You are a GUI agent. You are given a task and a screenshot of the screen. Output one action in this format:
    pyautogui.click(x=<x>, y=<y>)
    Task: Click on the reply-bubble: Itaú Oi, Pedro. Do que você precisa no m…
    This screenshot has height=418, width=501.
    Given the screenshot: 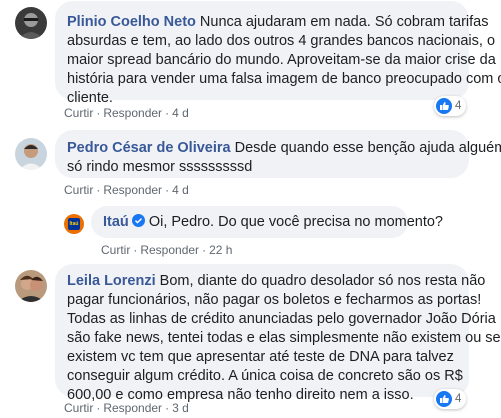 What is the action you would take?
    pyautogui.click(x=267, y=222)
    